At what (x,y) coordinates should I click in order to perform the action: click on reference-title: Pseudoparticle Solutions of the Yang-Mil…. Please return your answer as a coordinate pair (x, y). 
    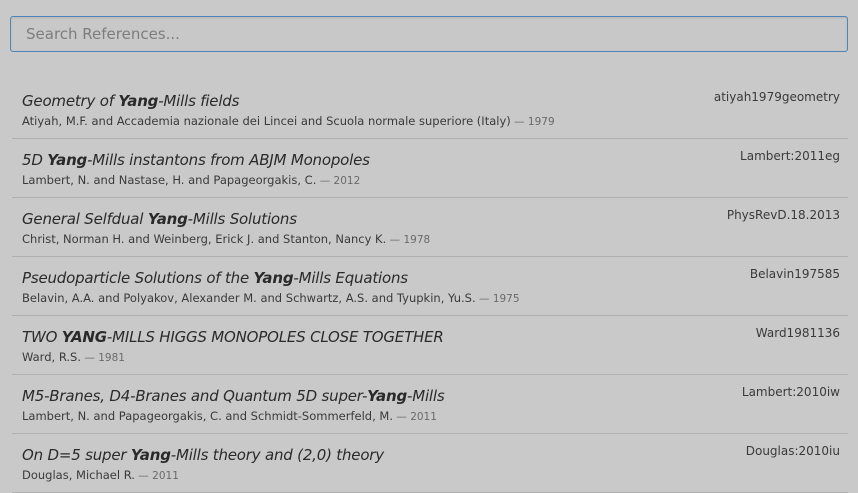
    Looking at the image, I should click on (431, 278).